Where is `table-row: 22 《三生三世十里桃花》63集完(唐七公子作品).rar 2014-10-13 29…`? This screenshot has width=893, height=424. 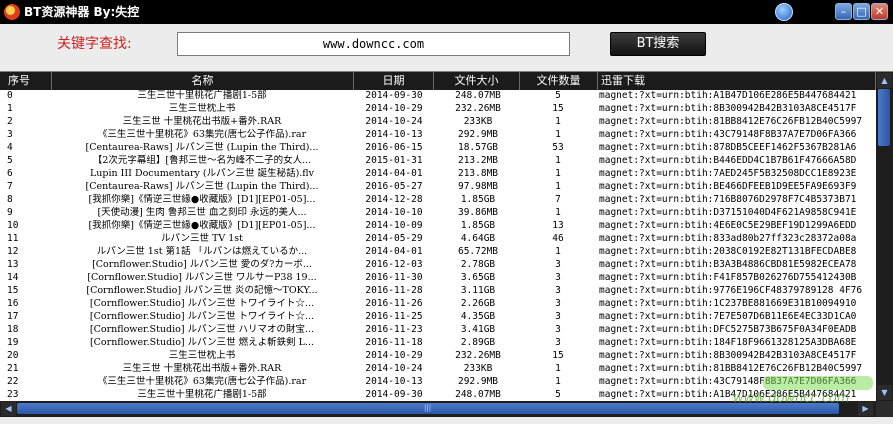 table-row: 22 《三生三世十里桃花》63集完(唐七公子作品).rar 2014-10-13 29… is located at coordinates (438, 382).